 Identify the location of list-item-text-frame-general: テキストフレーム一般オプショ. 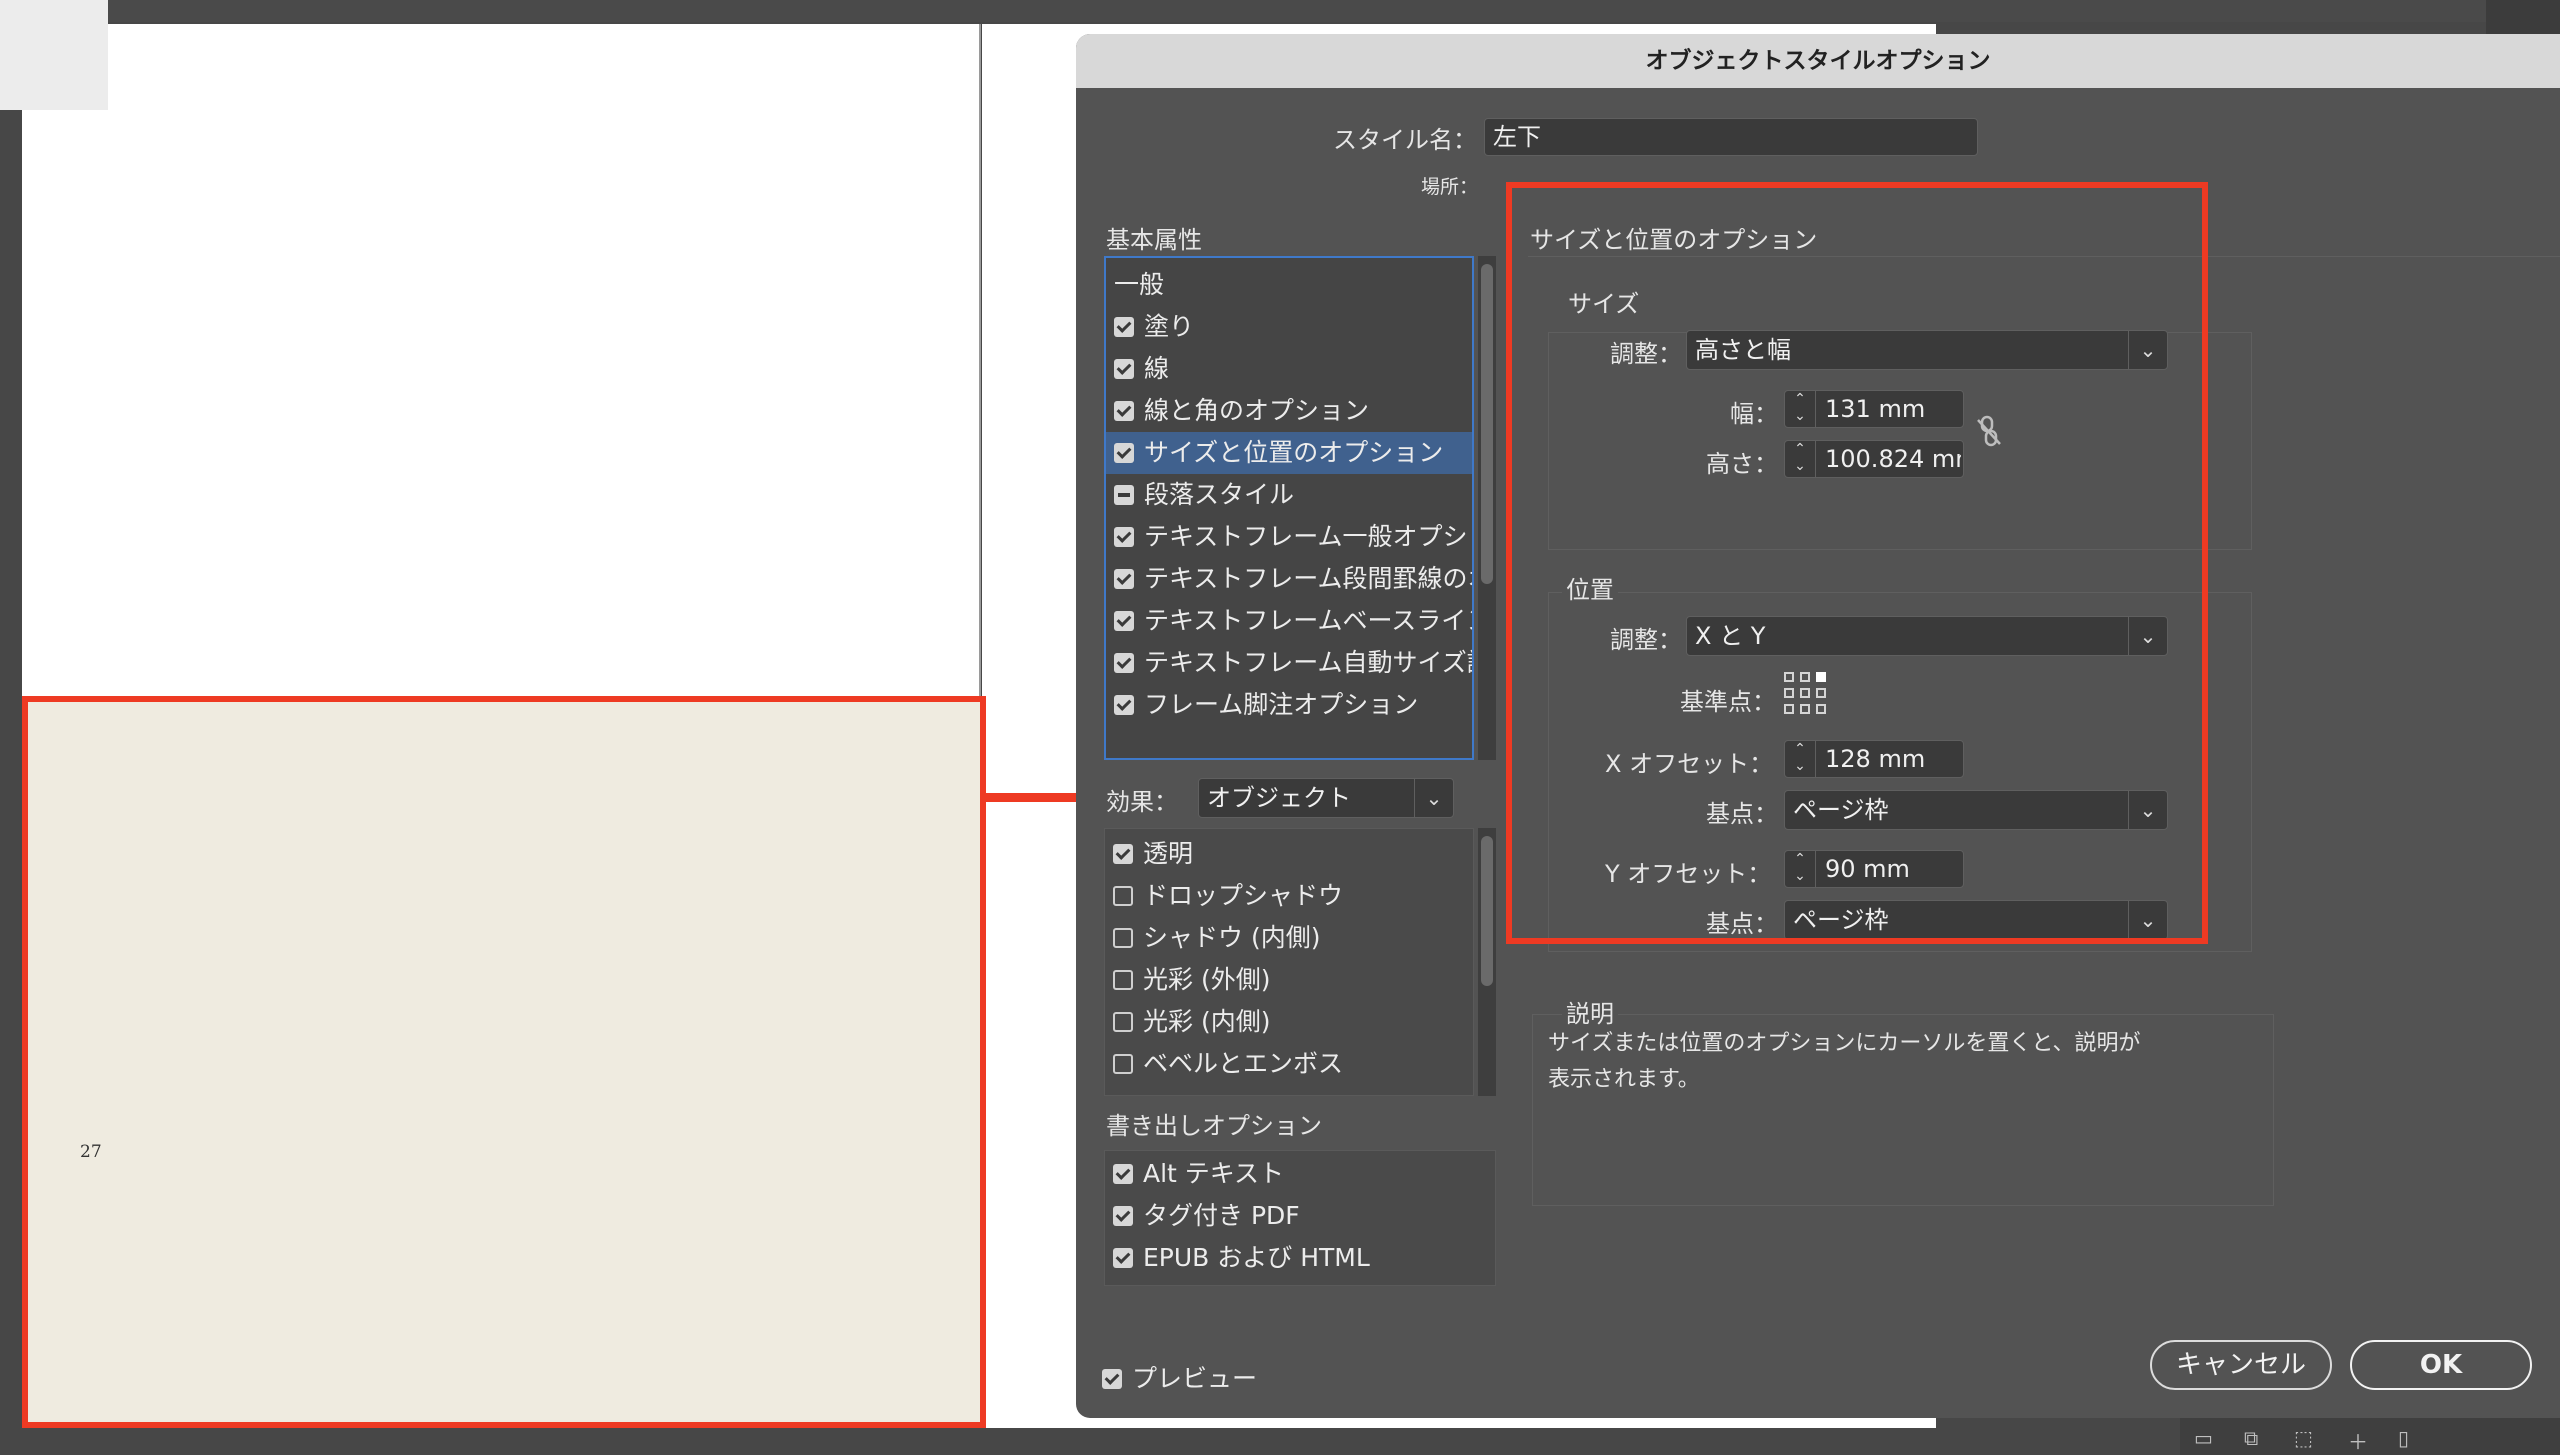
(1289, 537).